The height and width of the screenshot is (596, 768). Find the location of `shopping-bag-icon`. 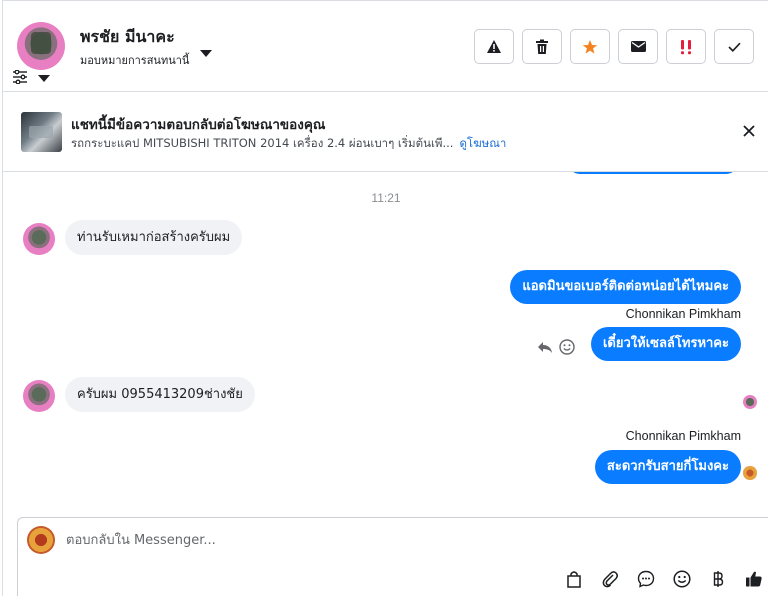

shopping-bag-icon is located at coordinates (574, 579).